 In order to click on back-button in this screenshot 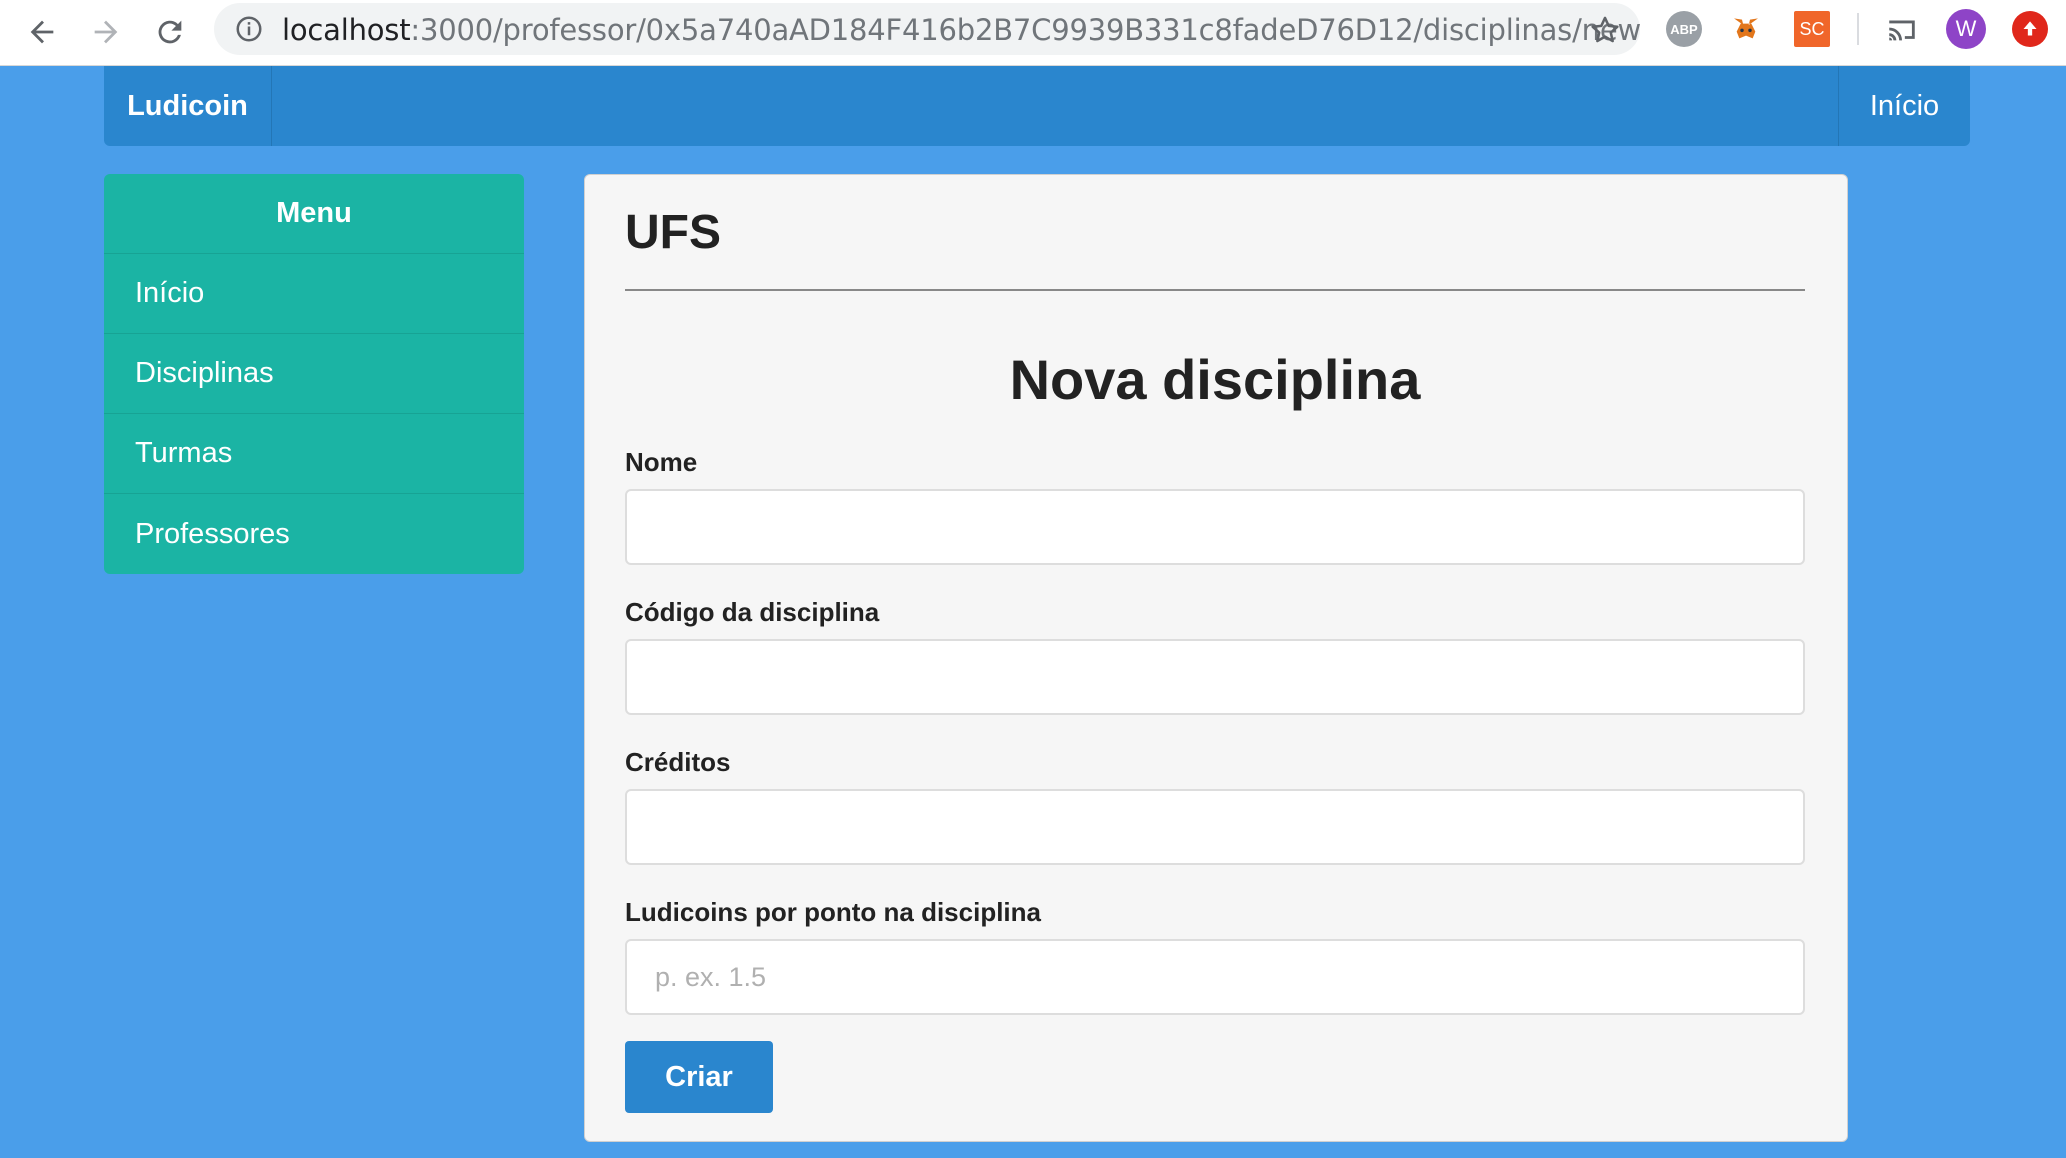, I will do `click(42, 32)`.